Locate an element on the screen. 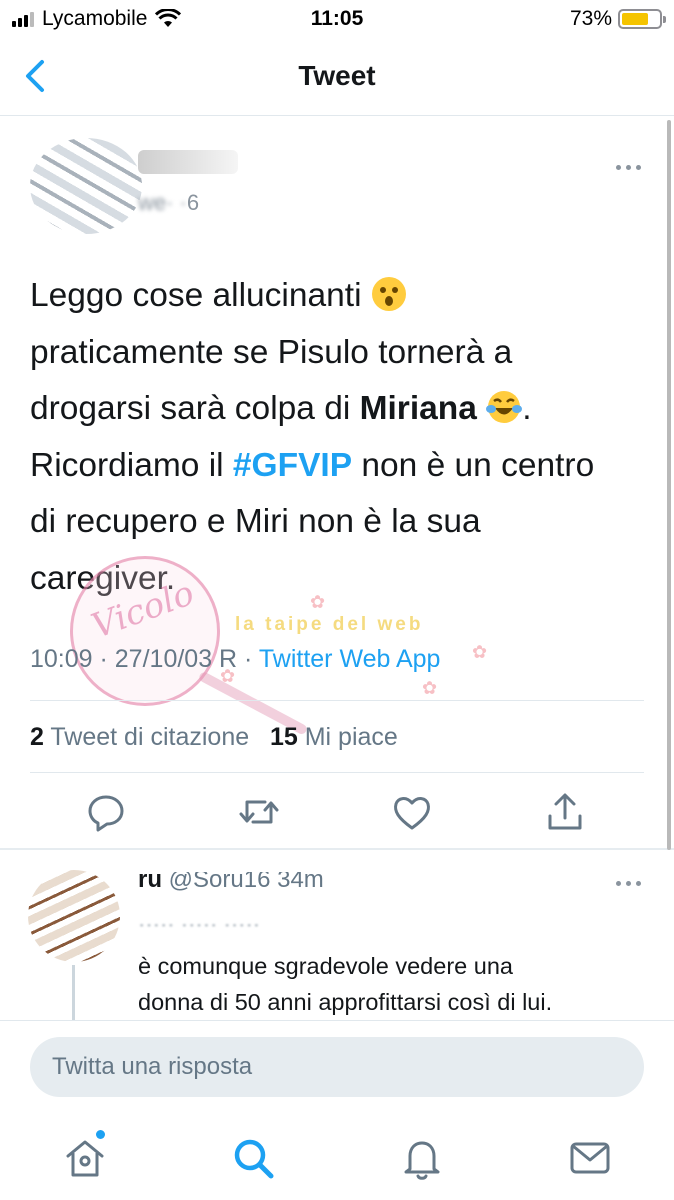  quotes-stat: 2 Tweet di citazione is located at coordinates (139, 737).